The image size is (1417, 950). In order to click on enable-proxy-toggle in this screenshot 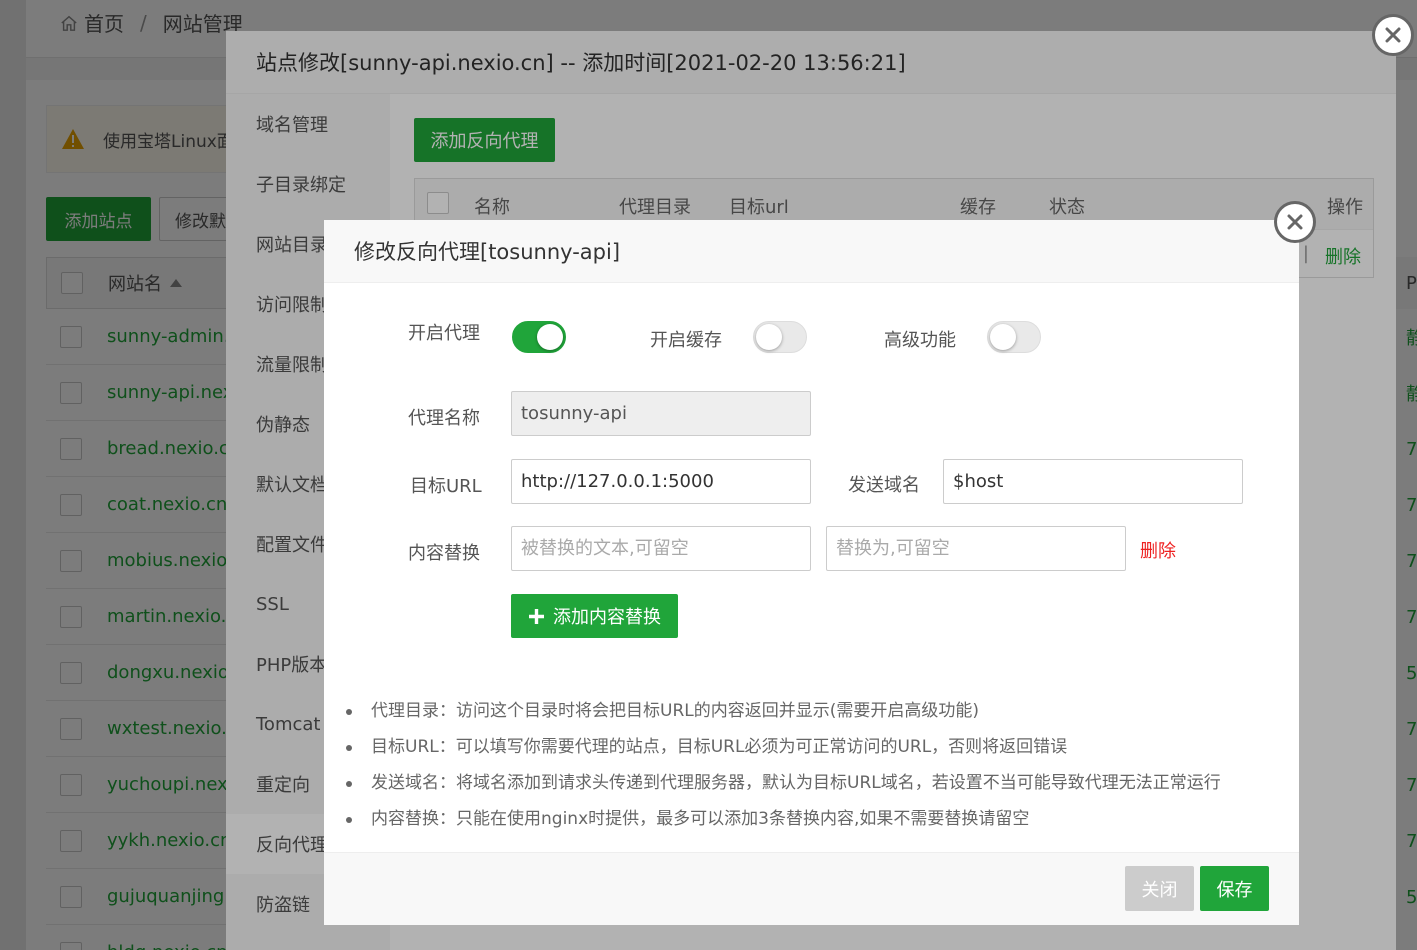, I will do `click(539, 337)`.